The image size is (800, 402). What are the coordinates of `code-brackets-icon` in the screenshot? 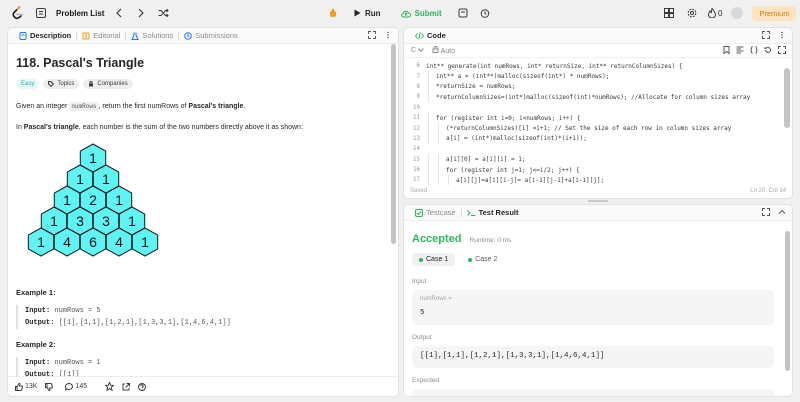 It's located at (419, 35).